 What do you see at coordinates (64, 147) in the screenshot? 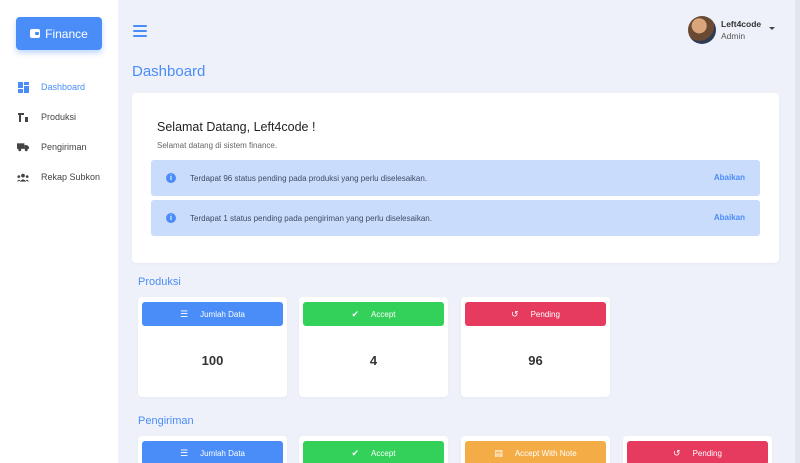
I see `sidebar-item-label: Pengiriman` at bounding box center [64, 147].